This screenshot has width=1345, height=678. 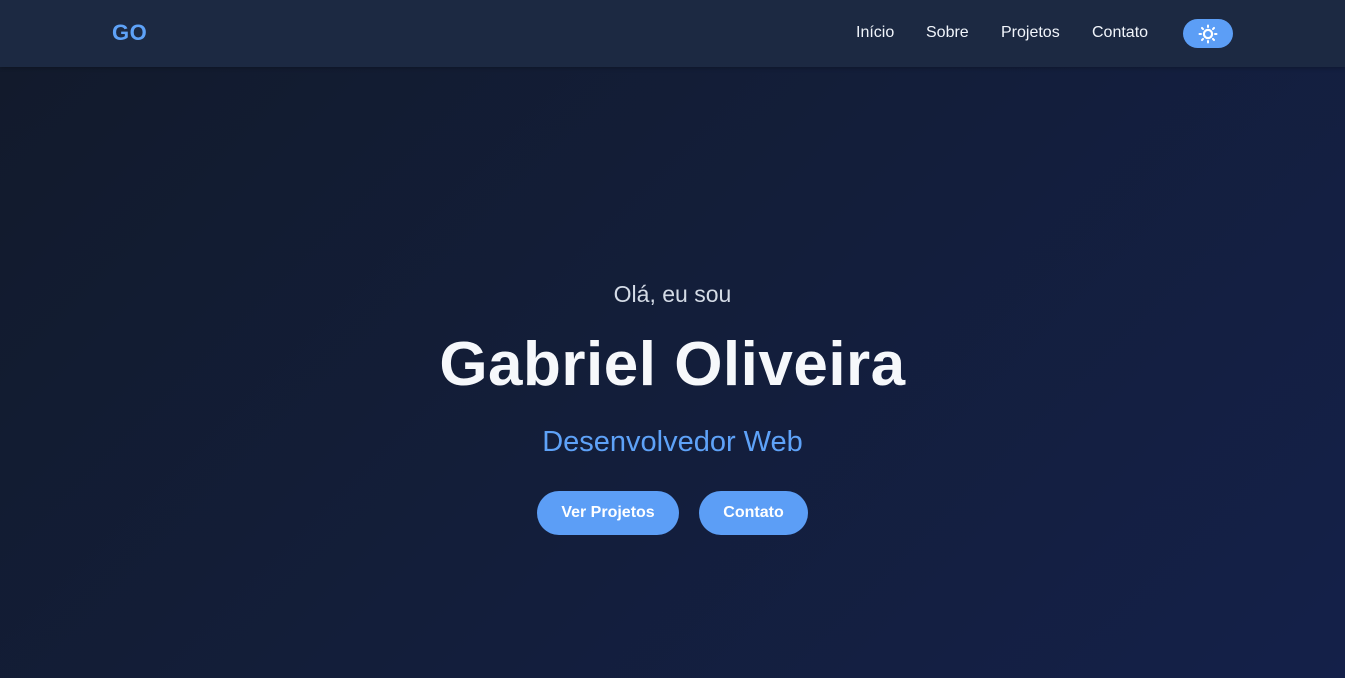 I want to click on hero-role: Desenvolvedor Web, so click(x=672, y=442).